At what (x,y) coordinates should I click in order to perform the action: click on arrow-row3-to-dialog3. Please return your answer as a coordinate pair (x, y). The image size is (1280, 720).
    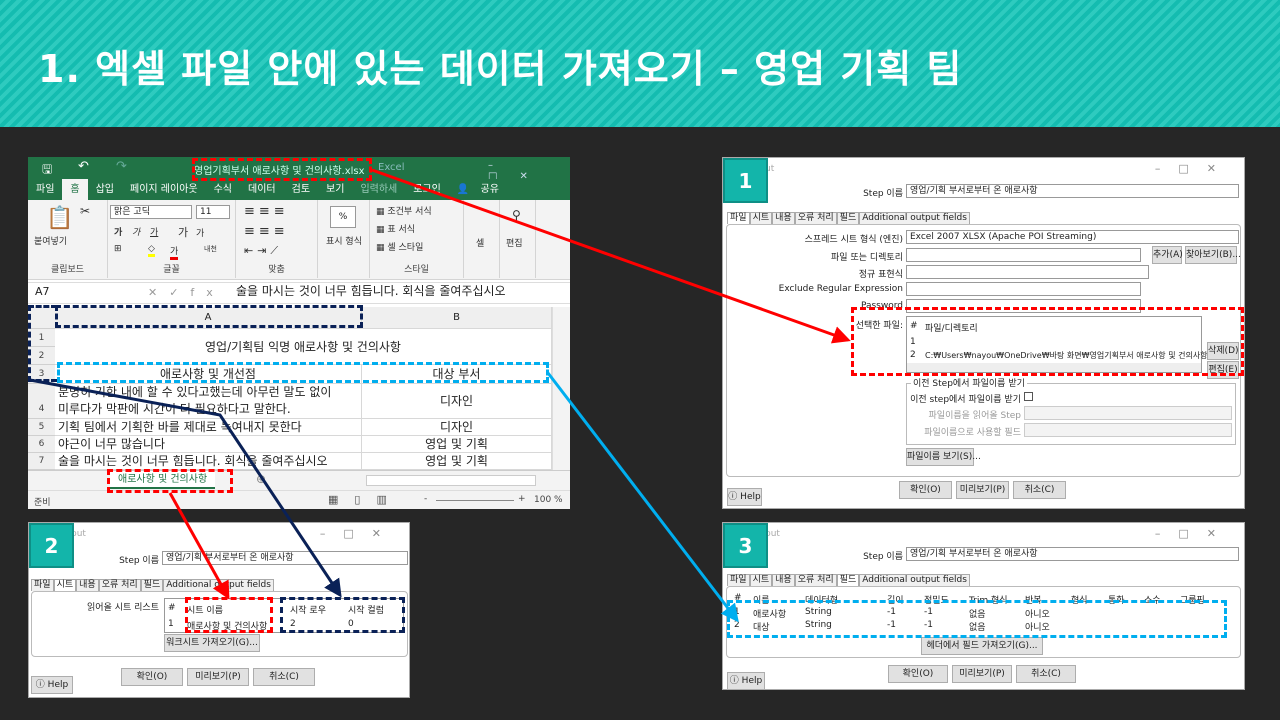
    Looking at the image, I should click on (642, 497).